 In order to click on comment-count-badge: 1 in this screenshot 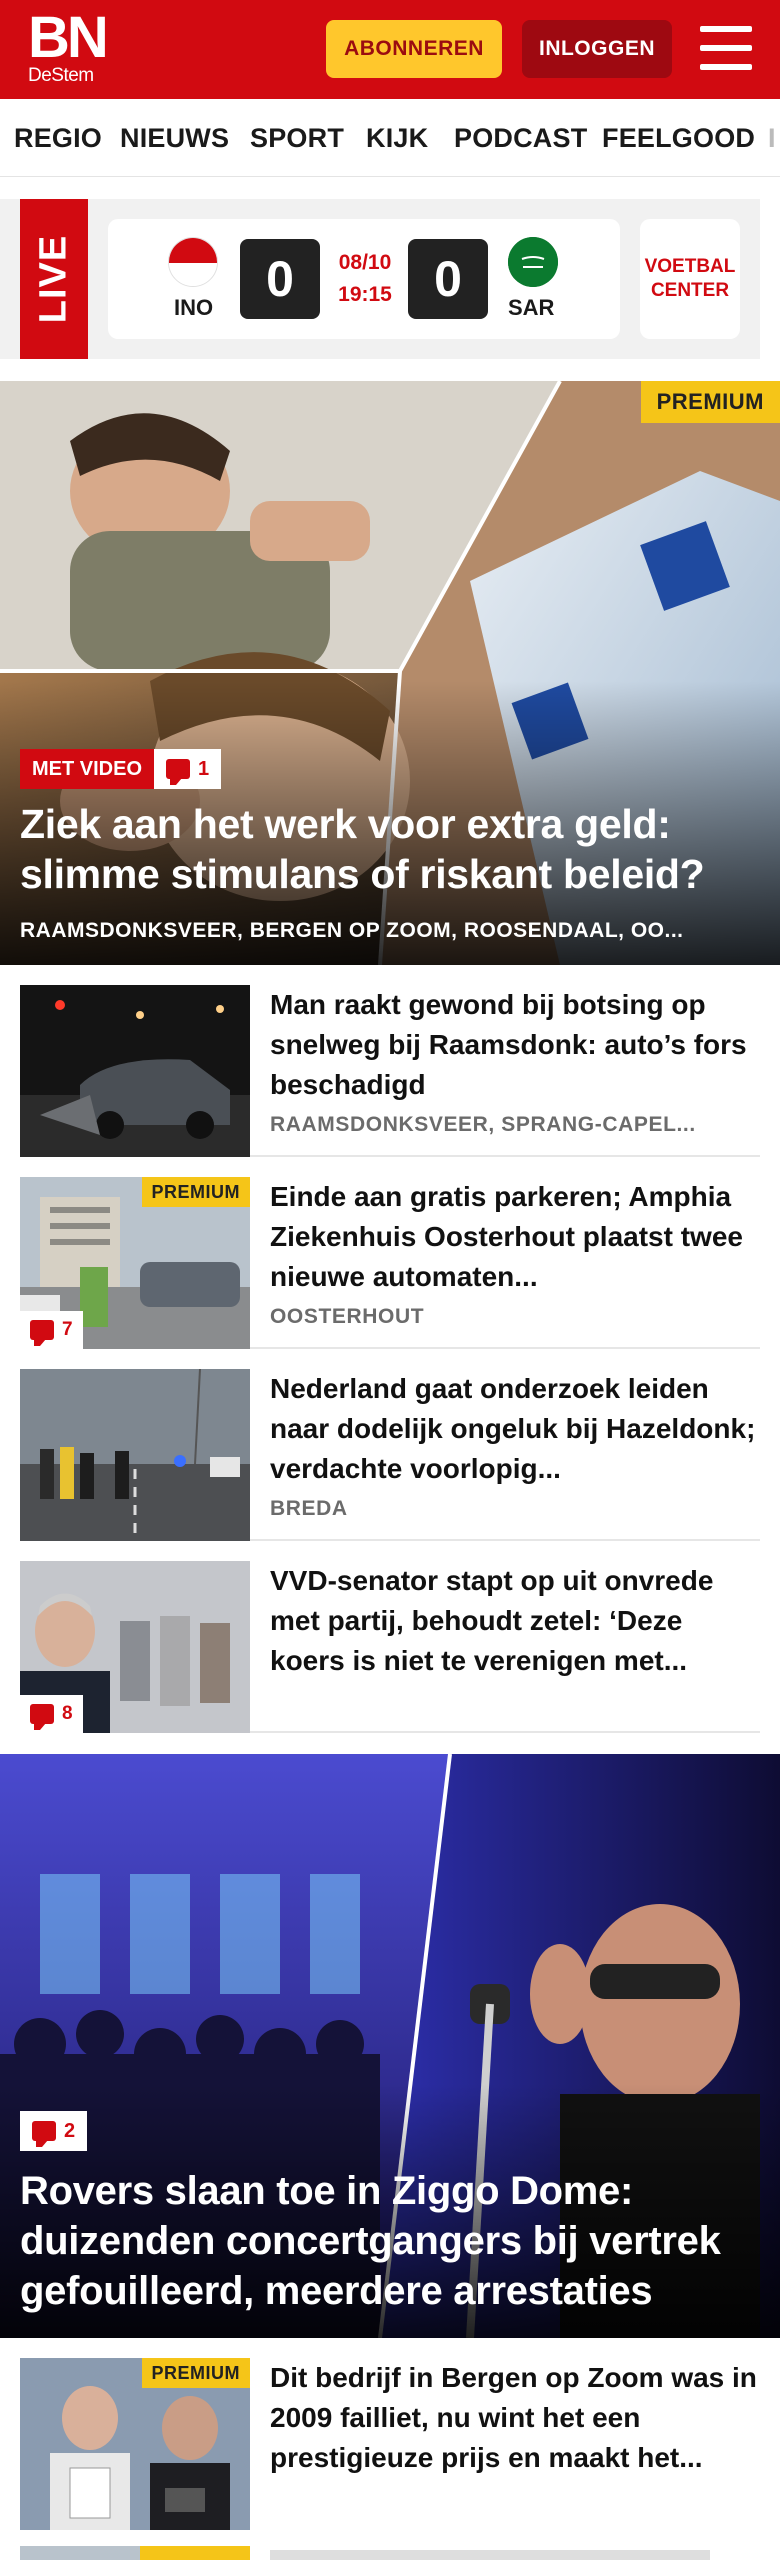, I will do `click(188, 769)`.